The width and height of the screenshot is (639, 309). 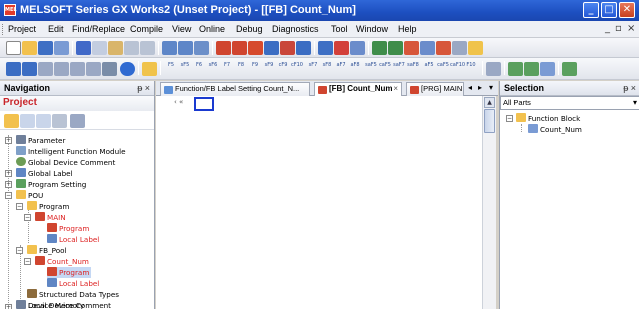 What do you see at coordinates (371, 69) in the screenshot?
I see `neg-rising-saf5-icon: saF5` at bounding box center [371, 69].